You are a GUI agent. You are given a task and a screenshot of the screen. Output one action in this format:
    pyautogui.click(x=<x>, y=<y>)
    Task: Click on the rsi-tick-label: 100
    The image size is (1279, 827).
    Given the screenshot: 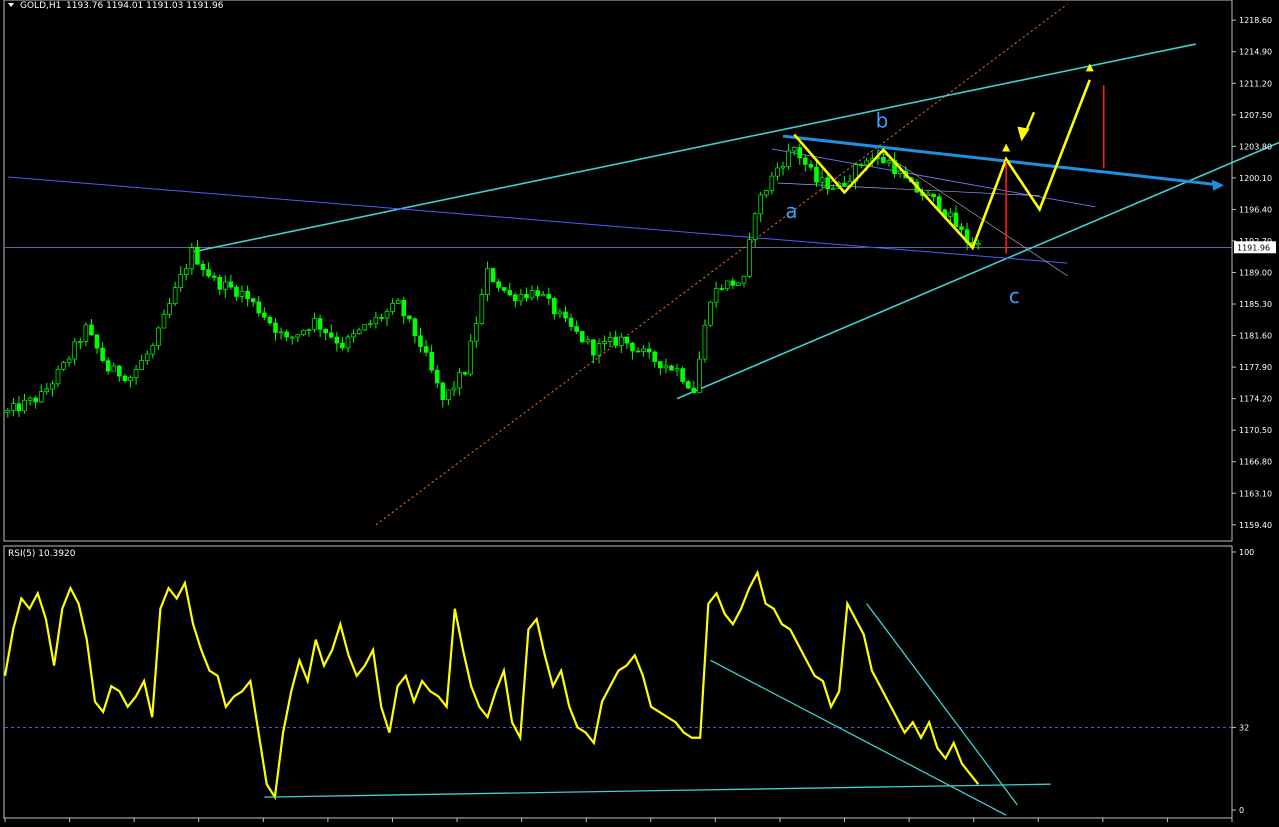 What is the action you would take?
    pyautogui.click(x=1246, y=552)
    